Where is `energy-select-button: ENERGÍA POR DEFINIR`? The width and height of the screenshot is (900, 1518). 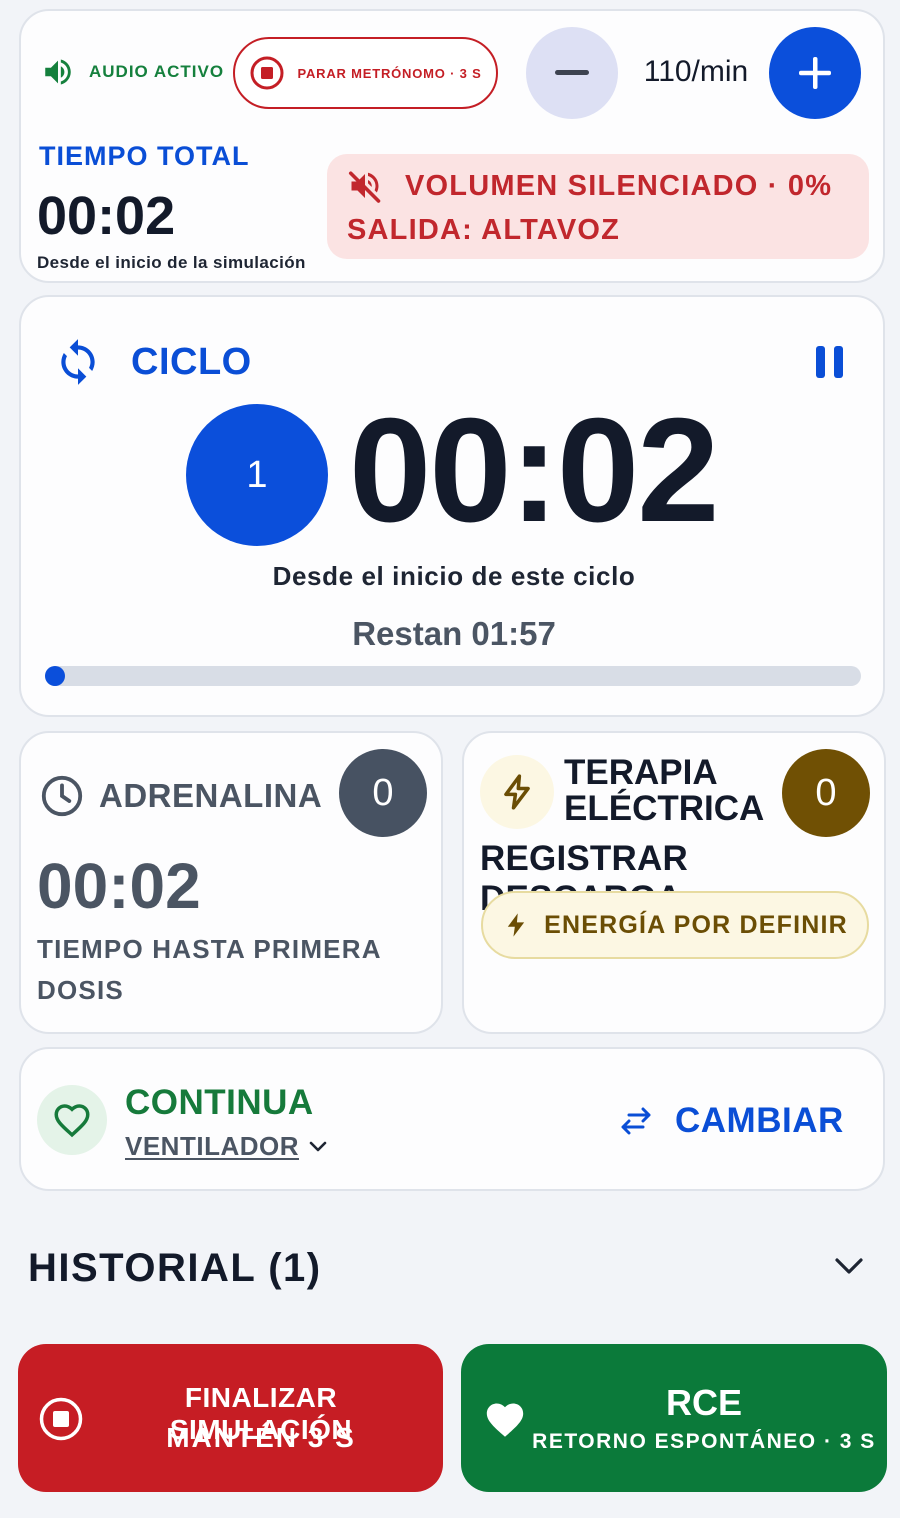 energy-select-button: ENERGÍA POR DEFINIR is located at coordinates (675, 925).